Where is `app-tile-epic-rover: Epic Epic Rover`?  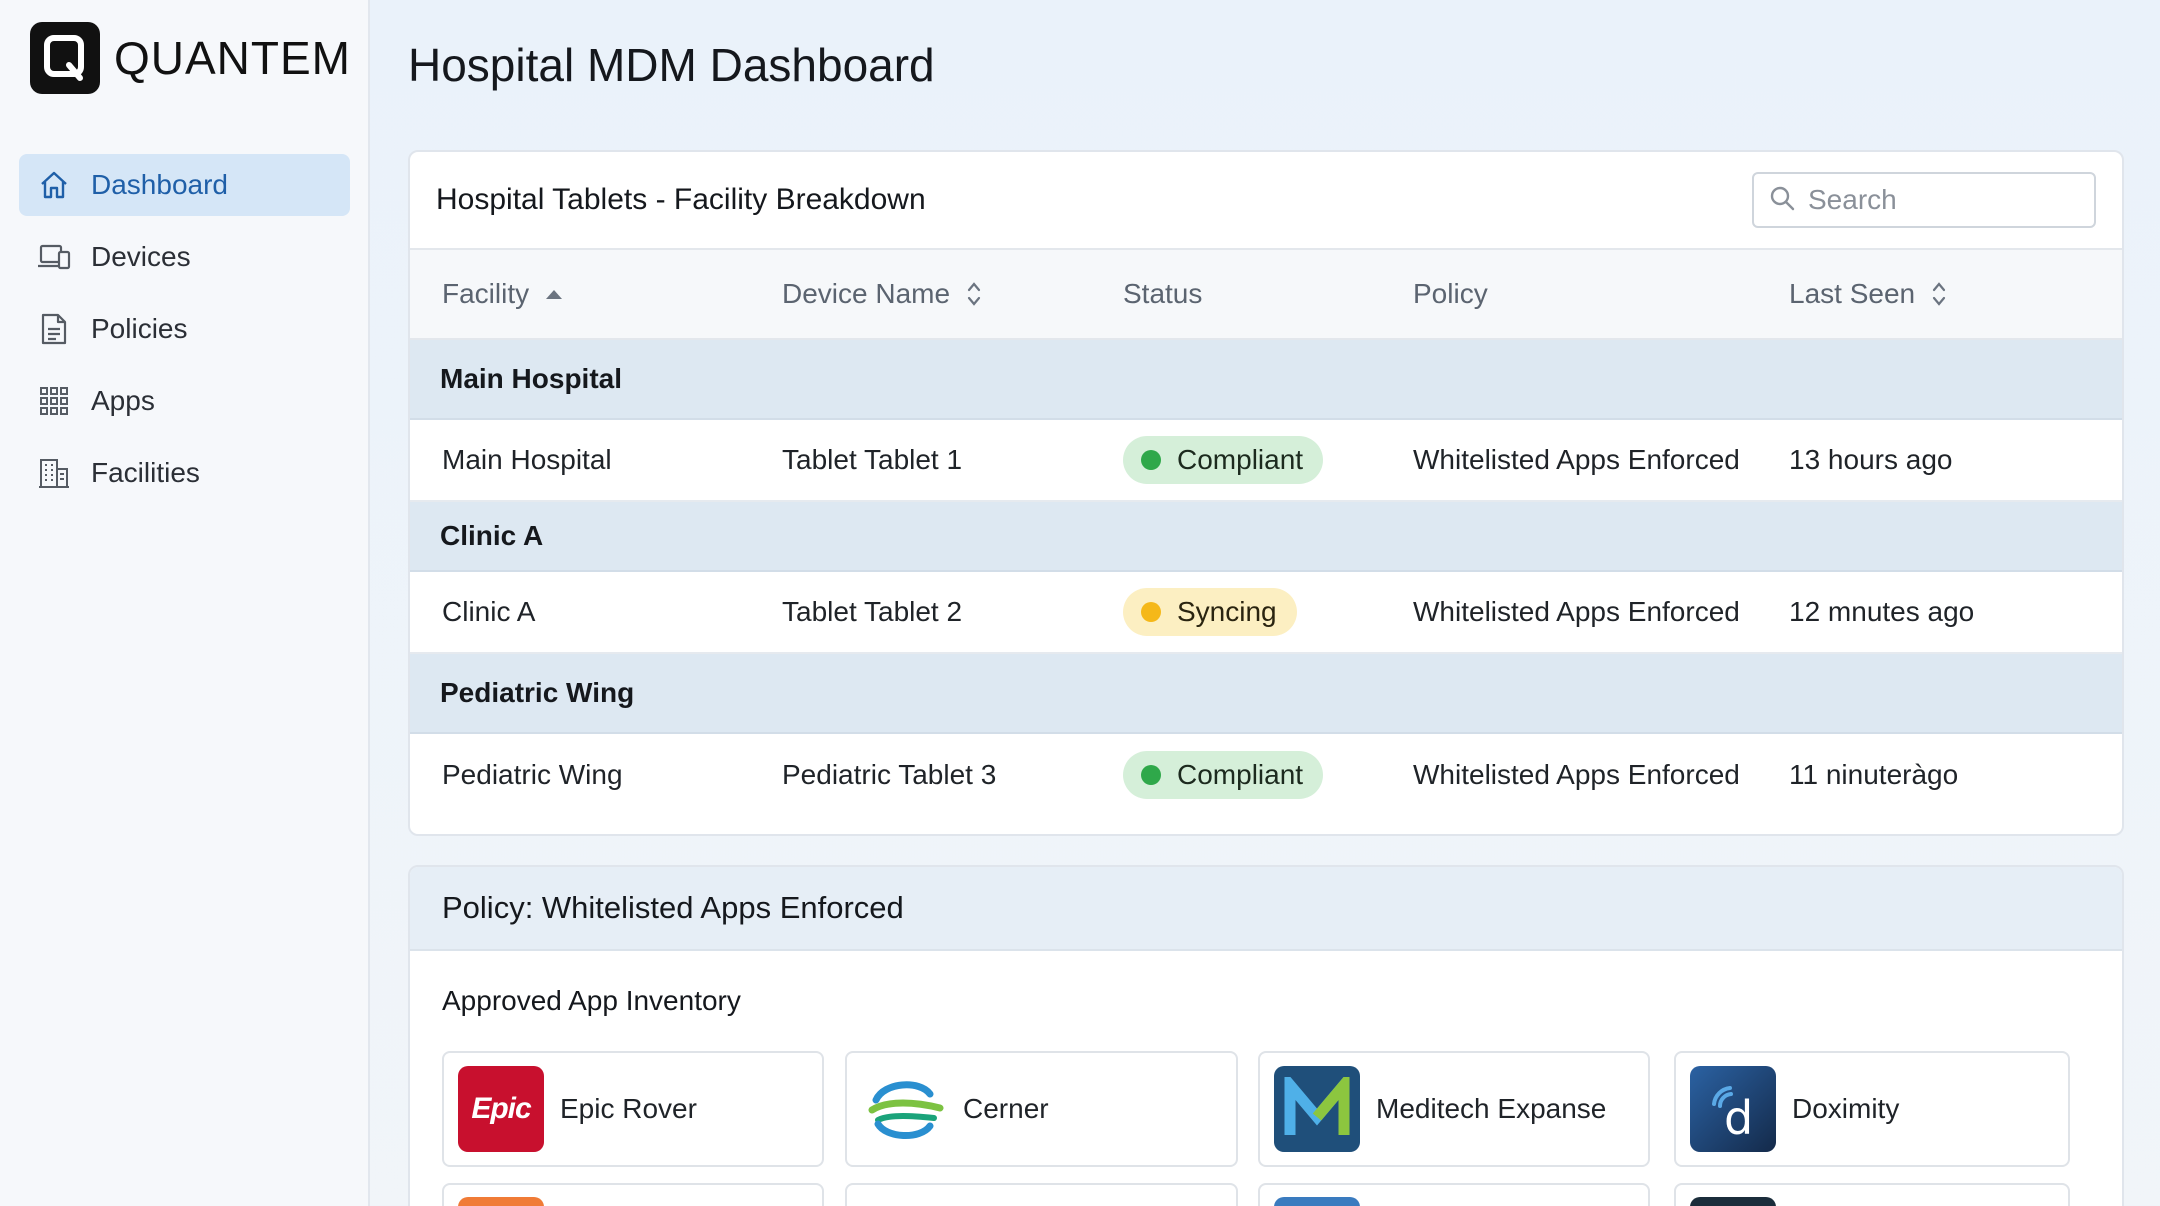 app-tile-epic-rover: Epic Epic Rover is located at coordinates (633, 1109).